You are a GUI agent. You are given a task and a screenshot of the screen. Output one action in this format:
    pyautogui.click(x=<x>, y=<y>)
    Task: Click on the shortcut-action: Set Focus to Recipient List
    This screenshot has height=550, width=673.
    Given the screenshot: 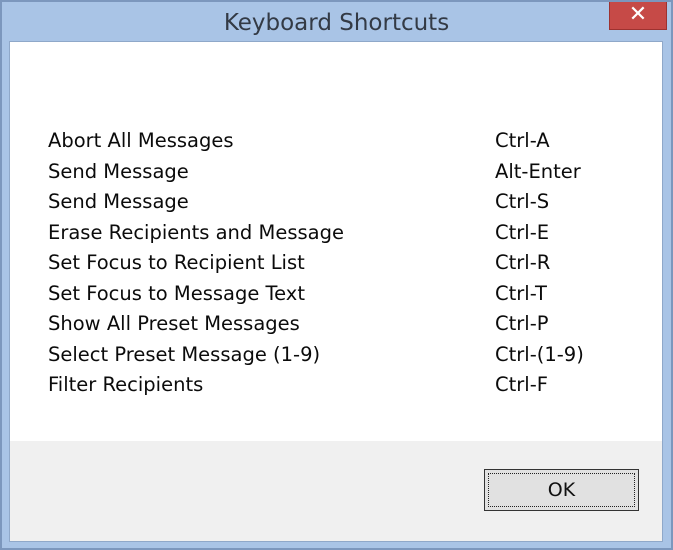 What is the action you would take?
    pyautogui.click(x=176, y=262)
    